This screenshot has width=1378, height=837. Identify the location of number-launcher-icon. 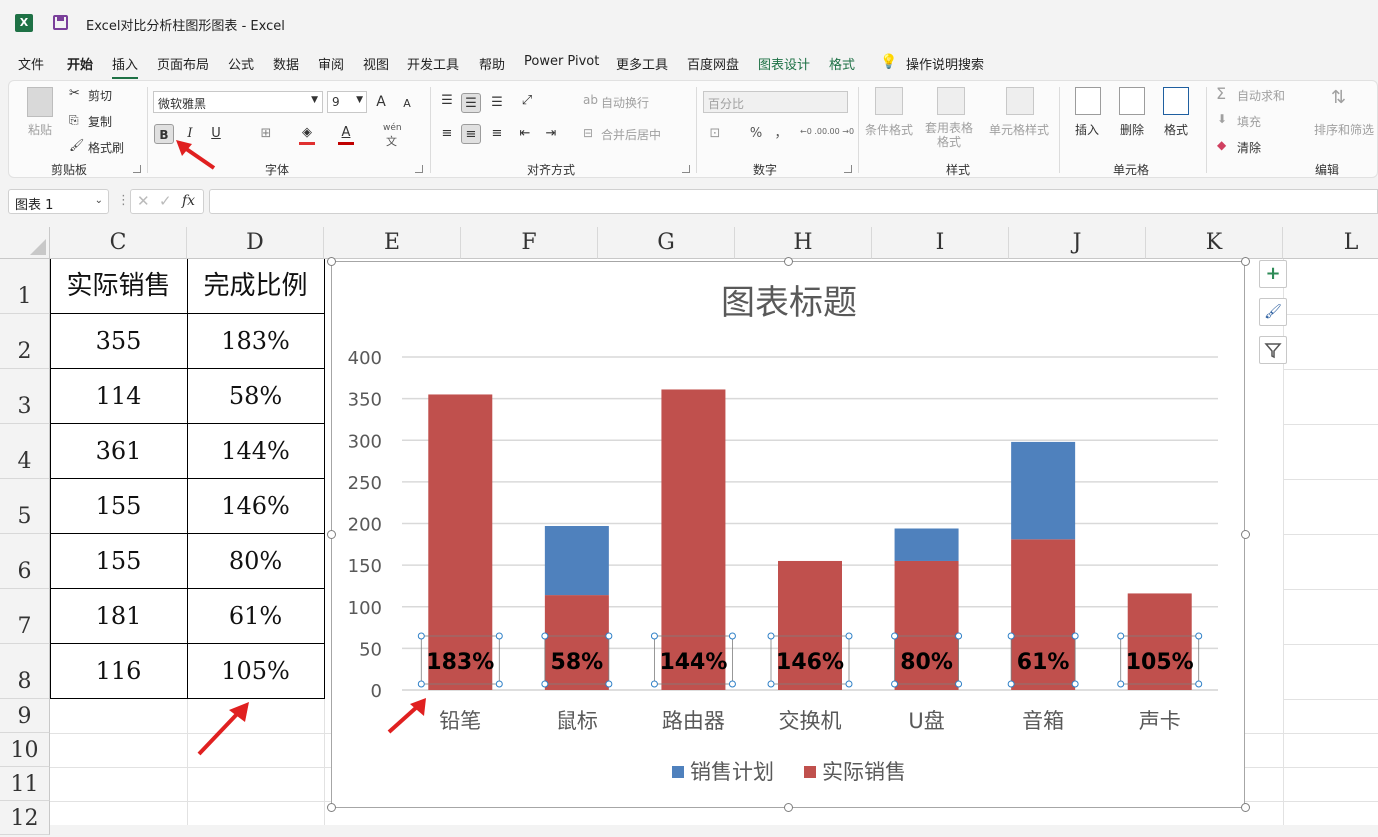
(848, 169).